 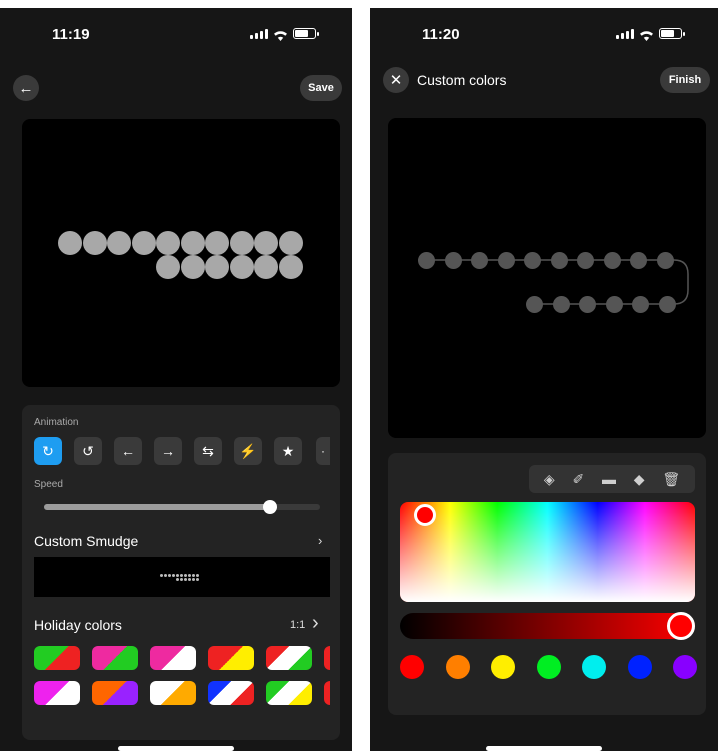 I want to click on close-button: ✕, so click(x=396, y=80).